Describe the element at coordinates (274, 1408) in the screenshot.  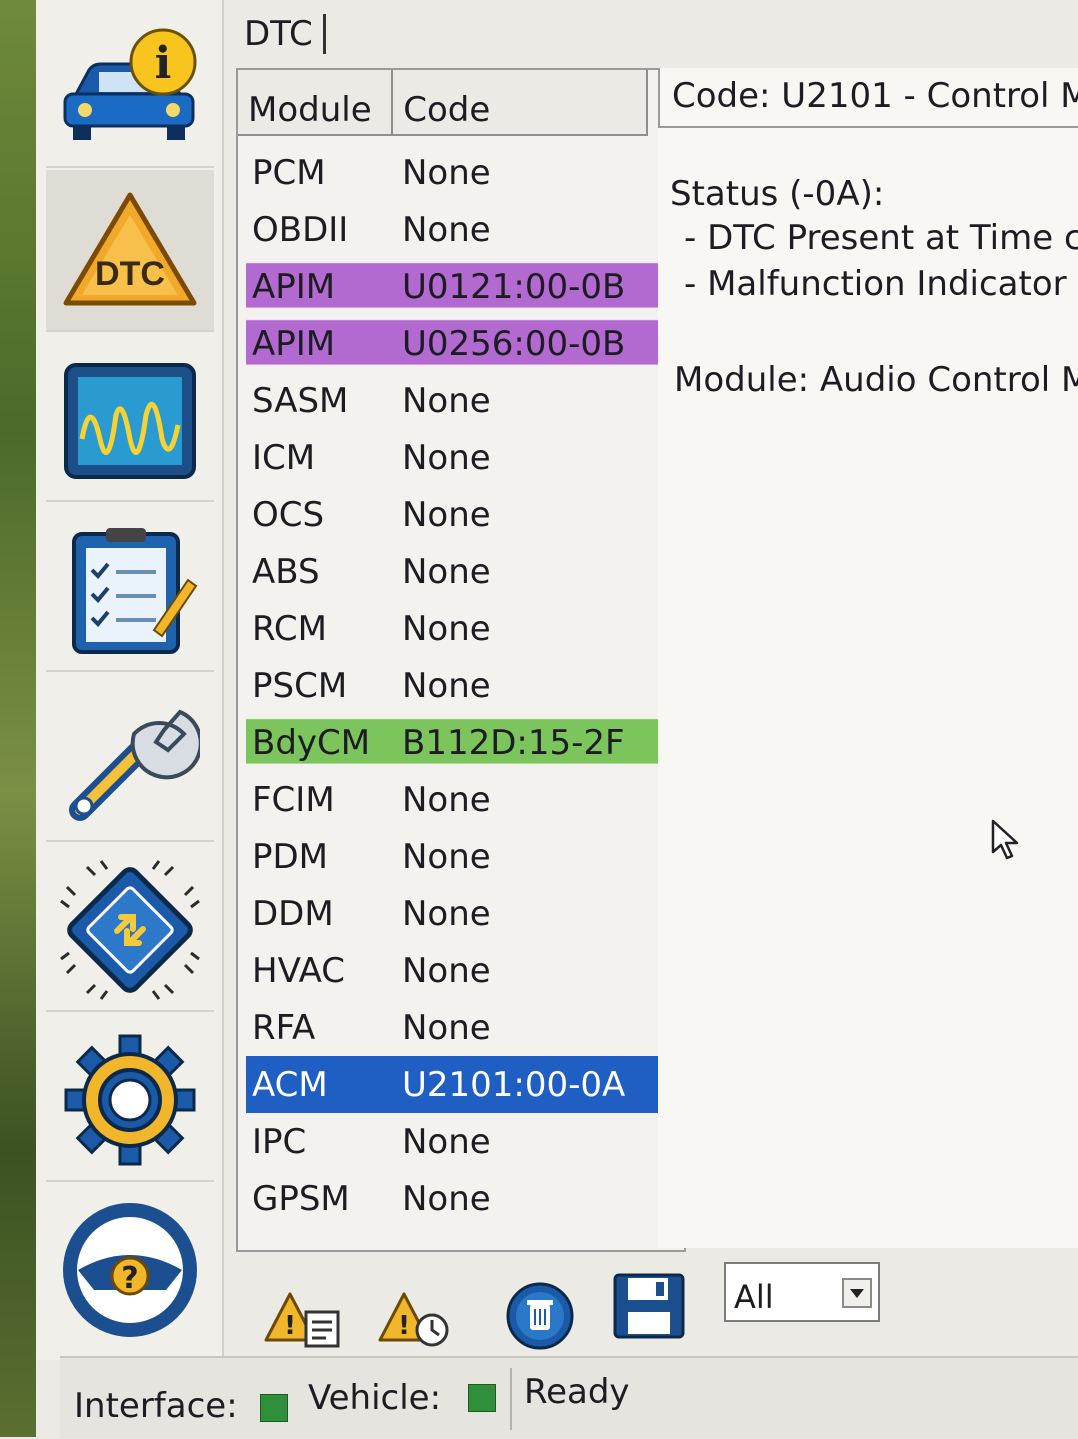
I see `interface-status-indicator` at that location.